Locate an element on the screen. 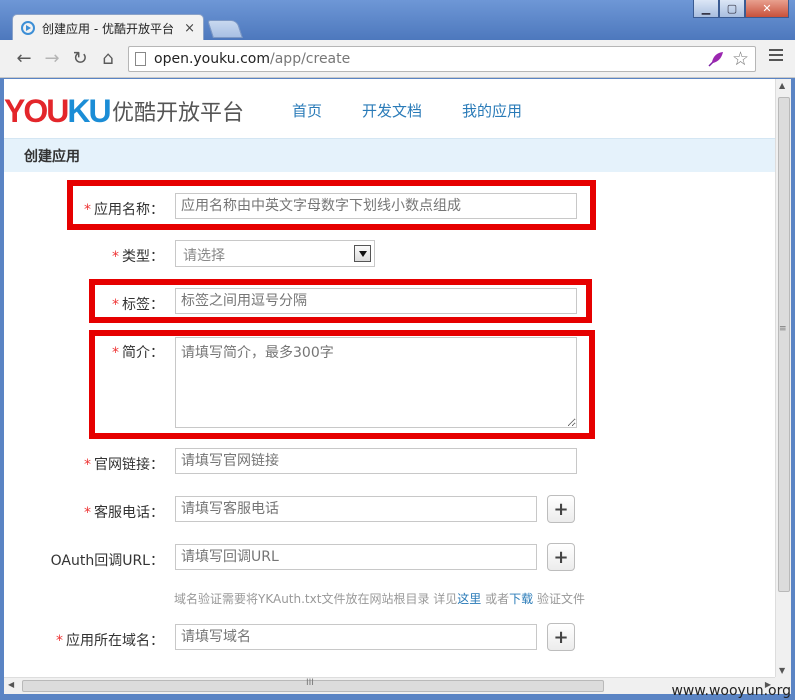 The image size is (795, 700). scroll-down-arrow-icon: ▼ is located at coordinates (782, 670).